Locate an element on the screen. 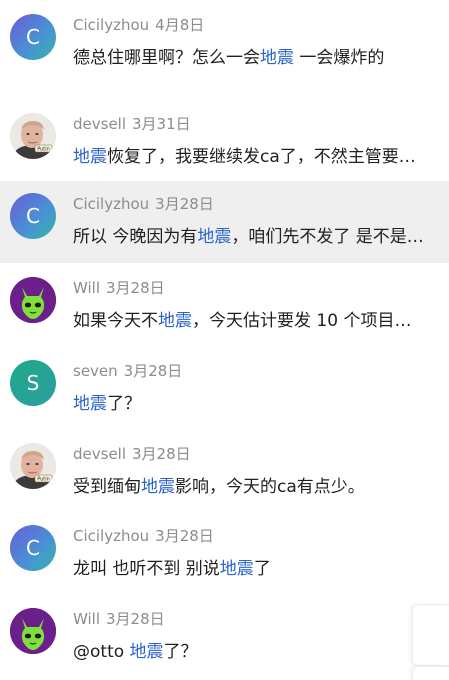 This screenshot has width=449, height=680. avatar-letter: S is located at coordinates (33, 383).